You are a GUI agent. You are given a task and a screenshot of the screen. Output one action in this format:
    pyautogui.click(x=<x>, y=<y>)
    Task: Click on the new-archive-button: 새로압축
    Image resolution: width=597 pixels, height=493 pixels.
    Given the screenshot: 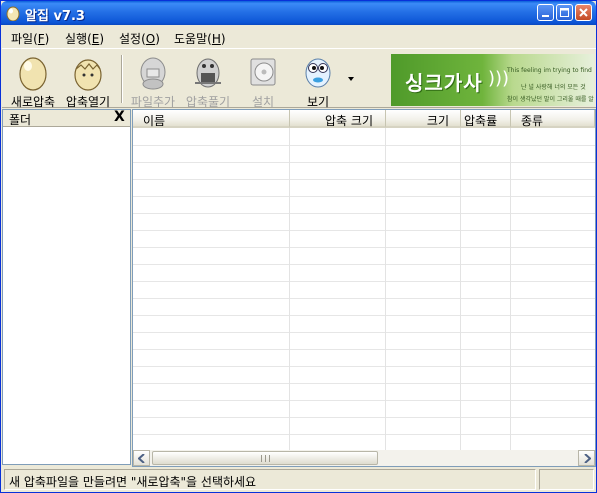 What is the action you would take?
    pyautogui.click(x=33, y=80)
    